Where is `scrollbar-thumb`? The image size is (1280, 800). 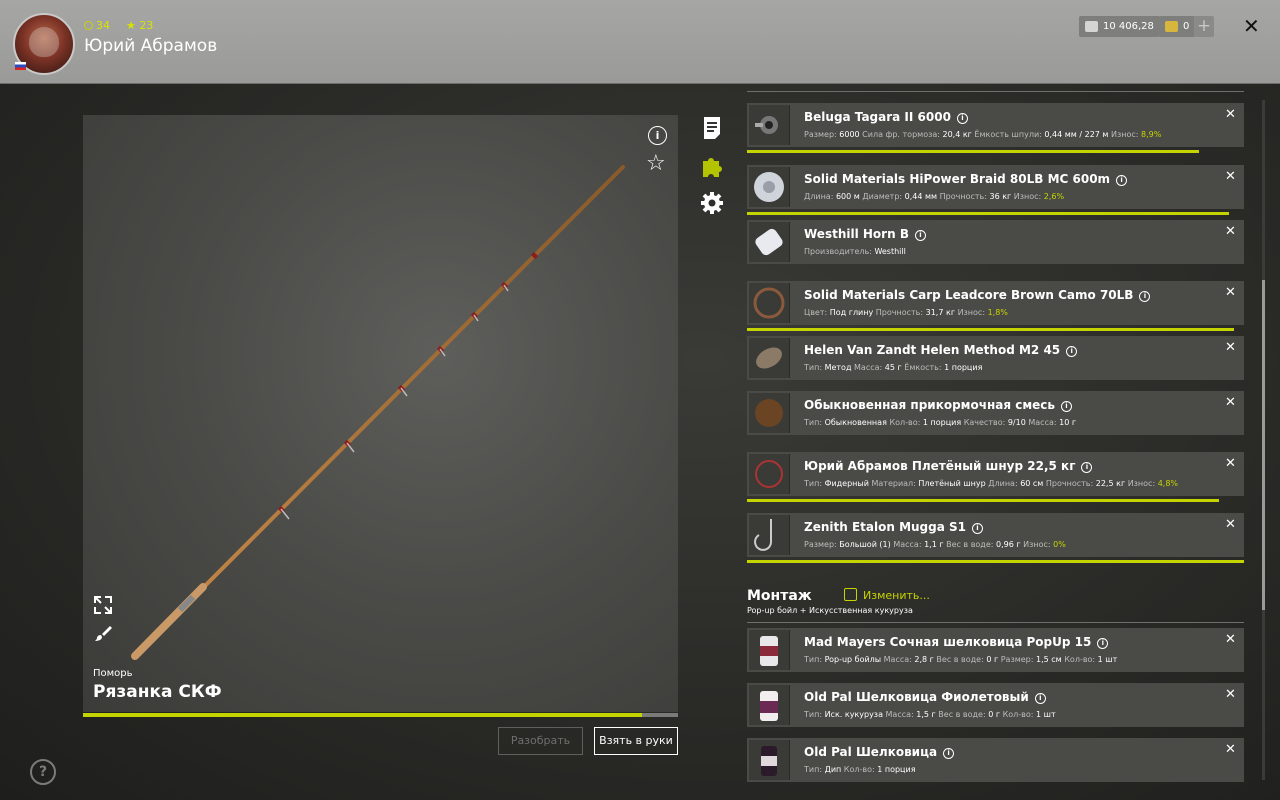
scrollbar-thumb is located at coordinates (1263, 445).